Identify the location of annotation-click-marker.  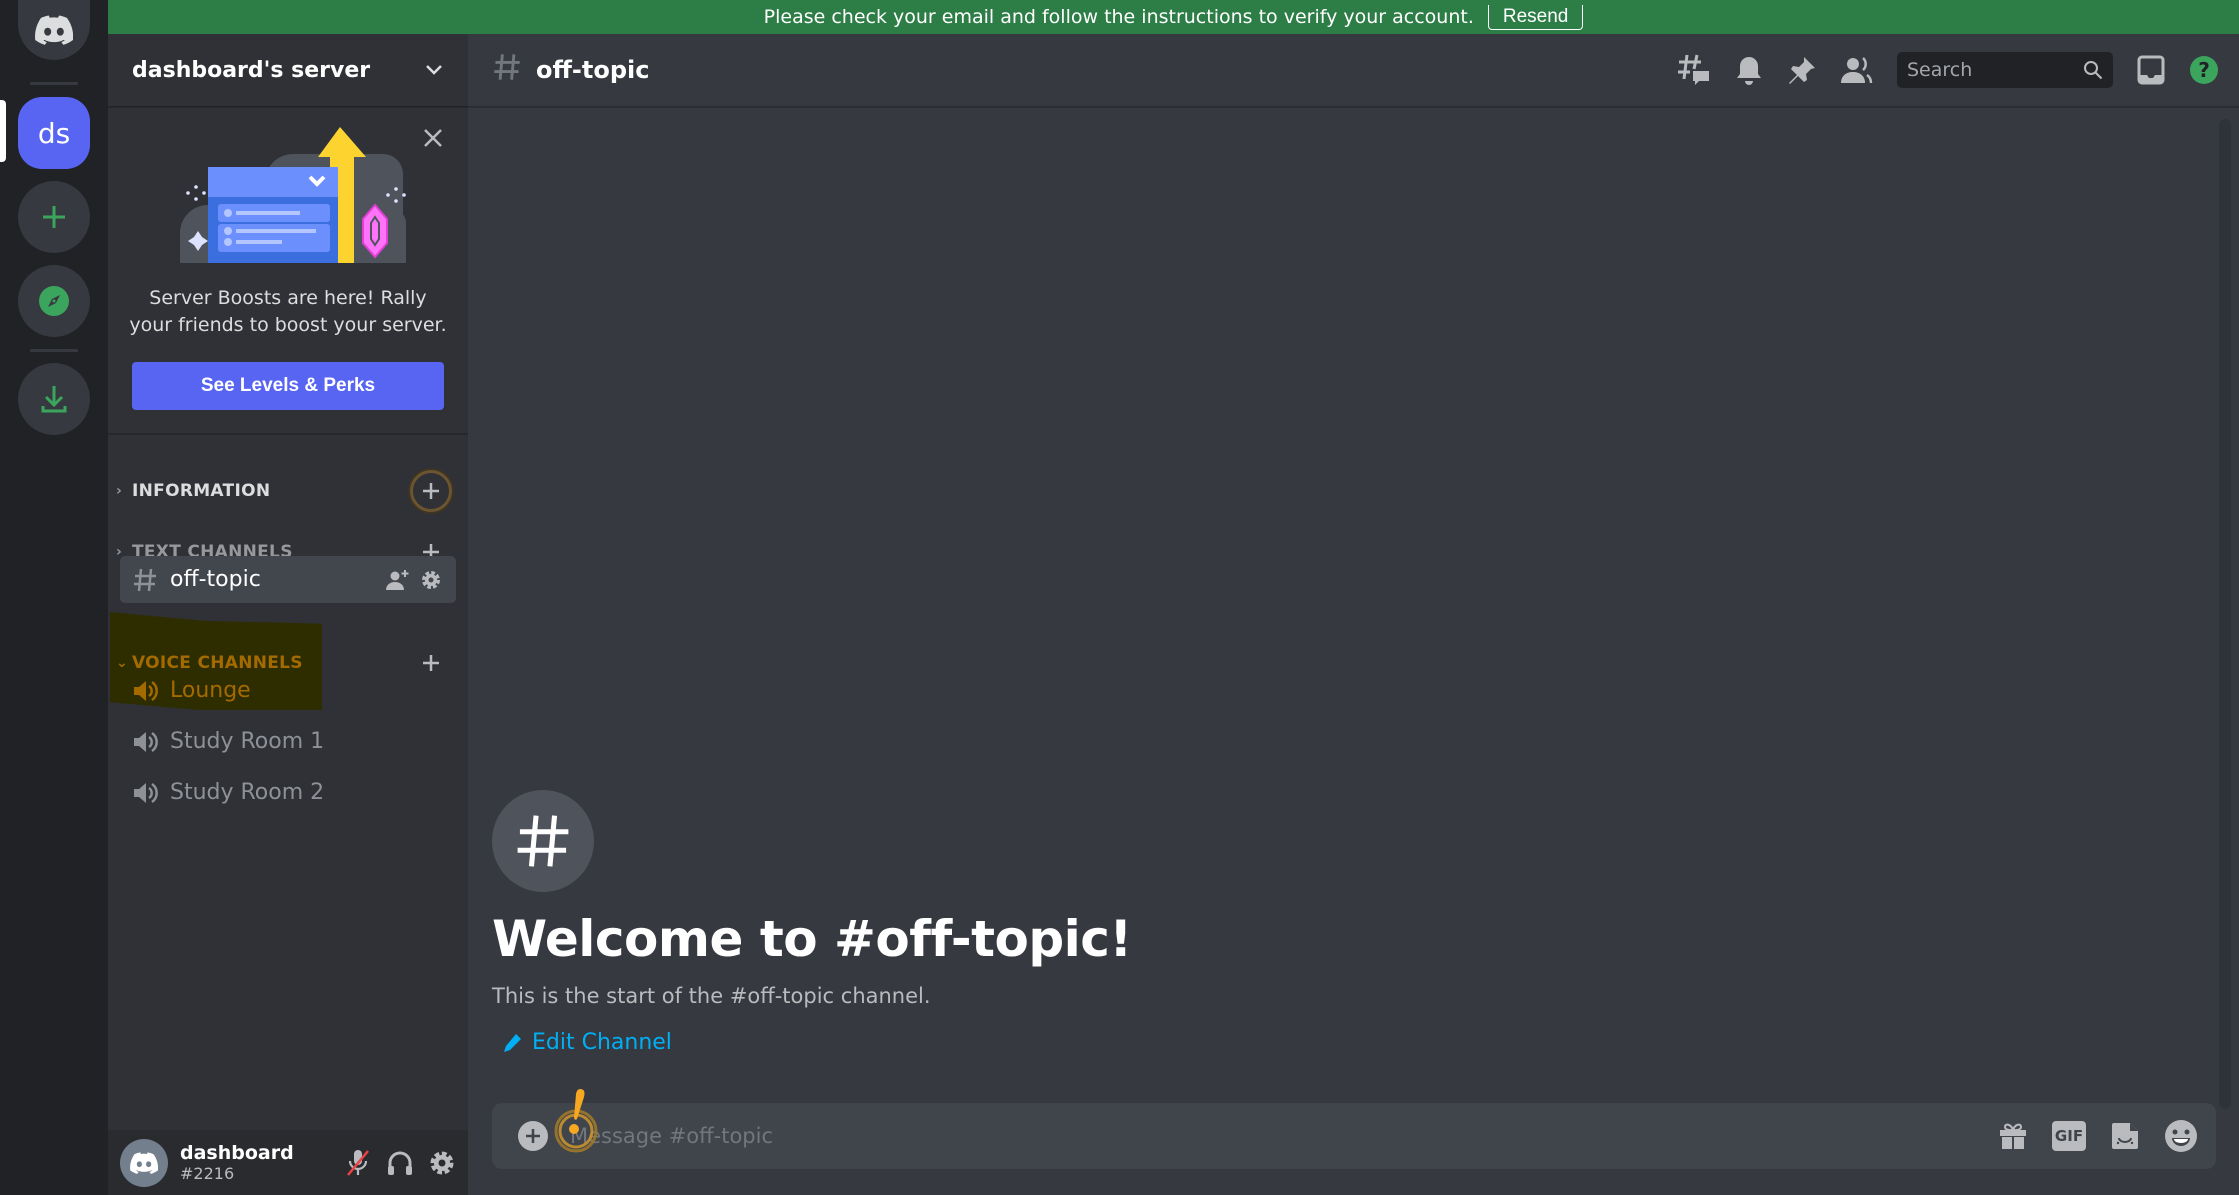
(576, 1121).